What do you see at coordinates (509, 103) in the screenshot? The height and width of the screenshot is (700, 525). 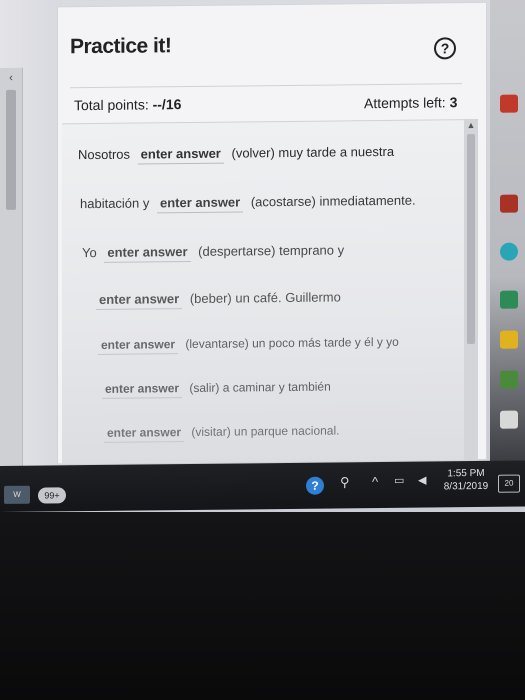 I see `app-icon-red` at bounding box center [509, 103].